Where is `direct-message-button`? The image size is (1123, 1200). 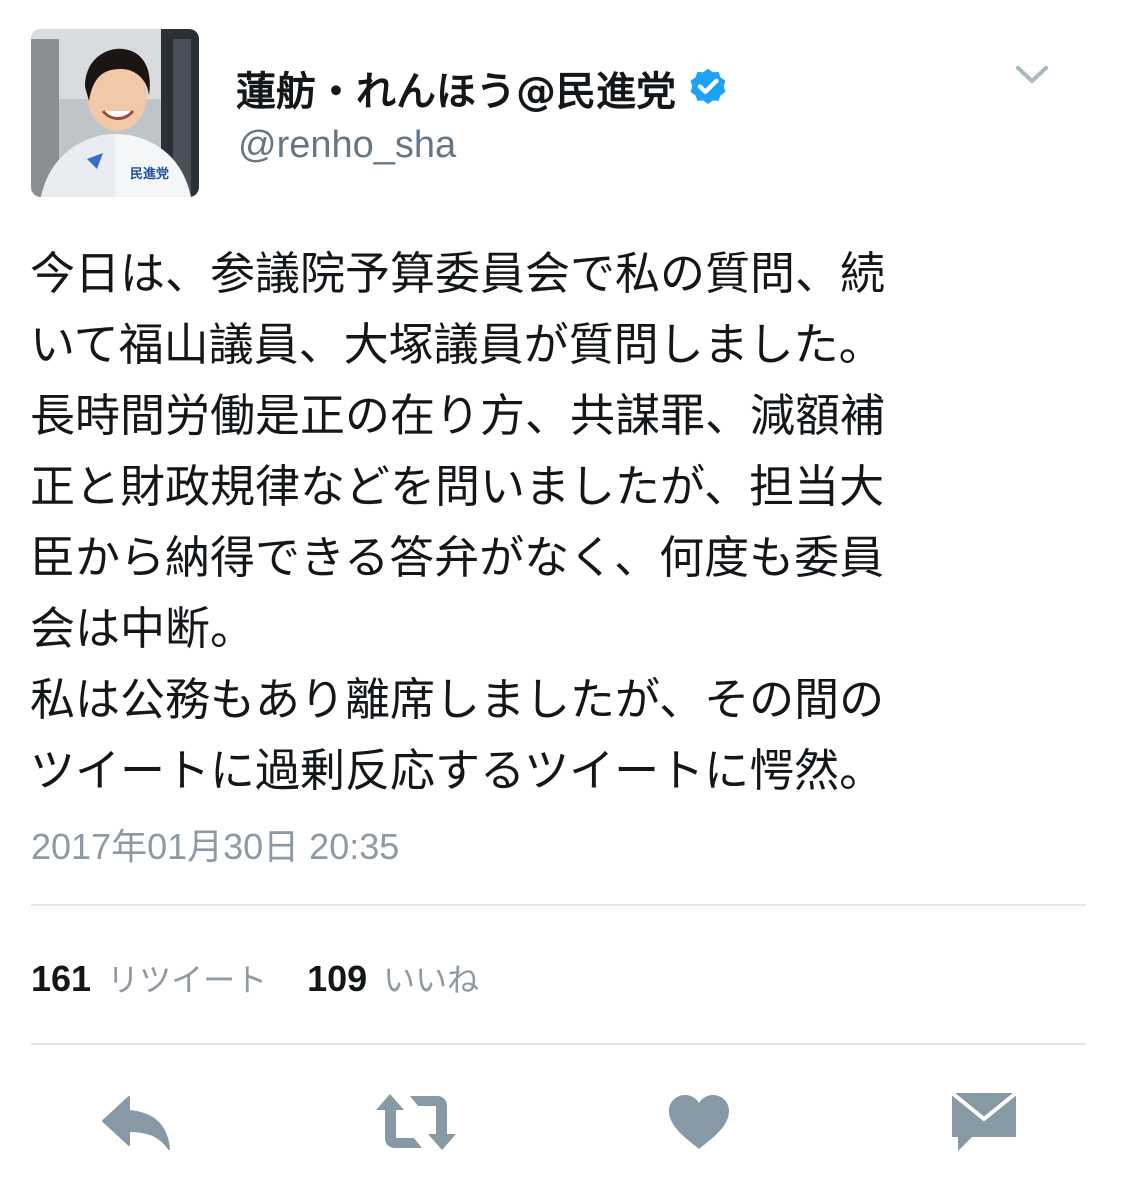 direct-message-button is located at coordinates (984, 1122).